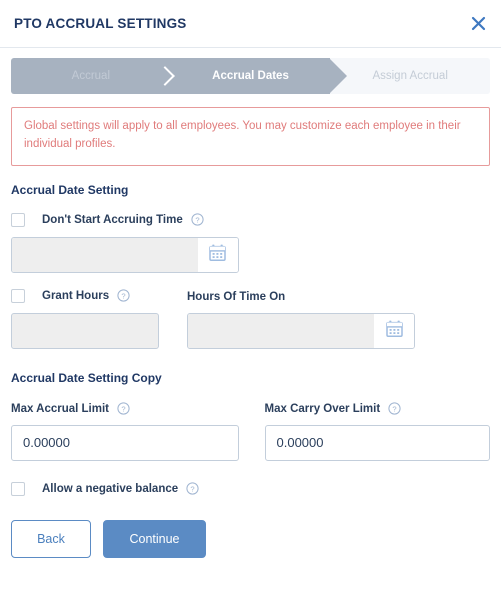 The height and width of the screenshot is (600, 501). What do you see at coordinates (46, 443) in the screenshot?
I see `max-accrual-limit-value: 0.00000` at bounding box center [46, 443].